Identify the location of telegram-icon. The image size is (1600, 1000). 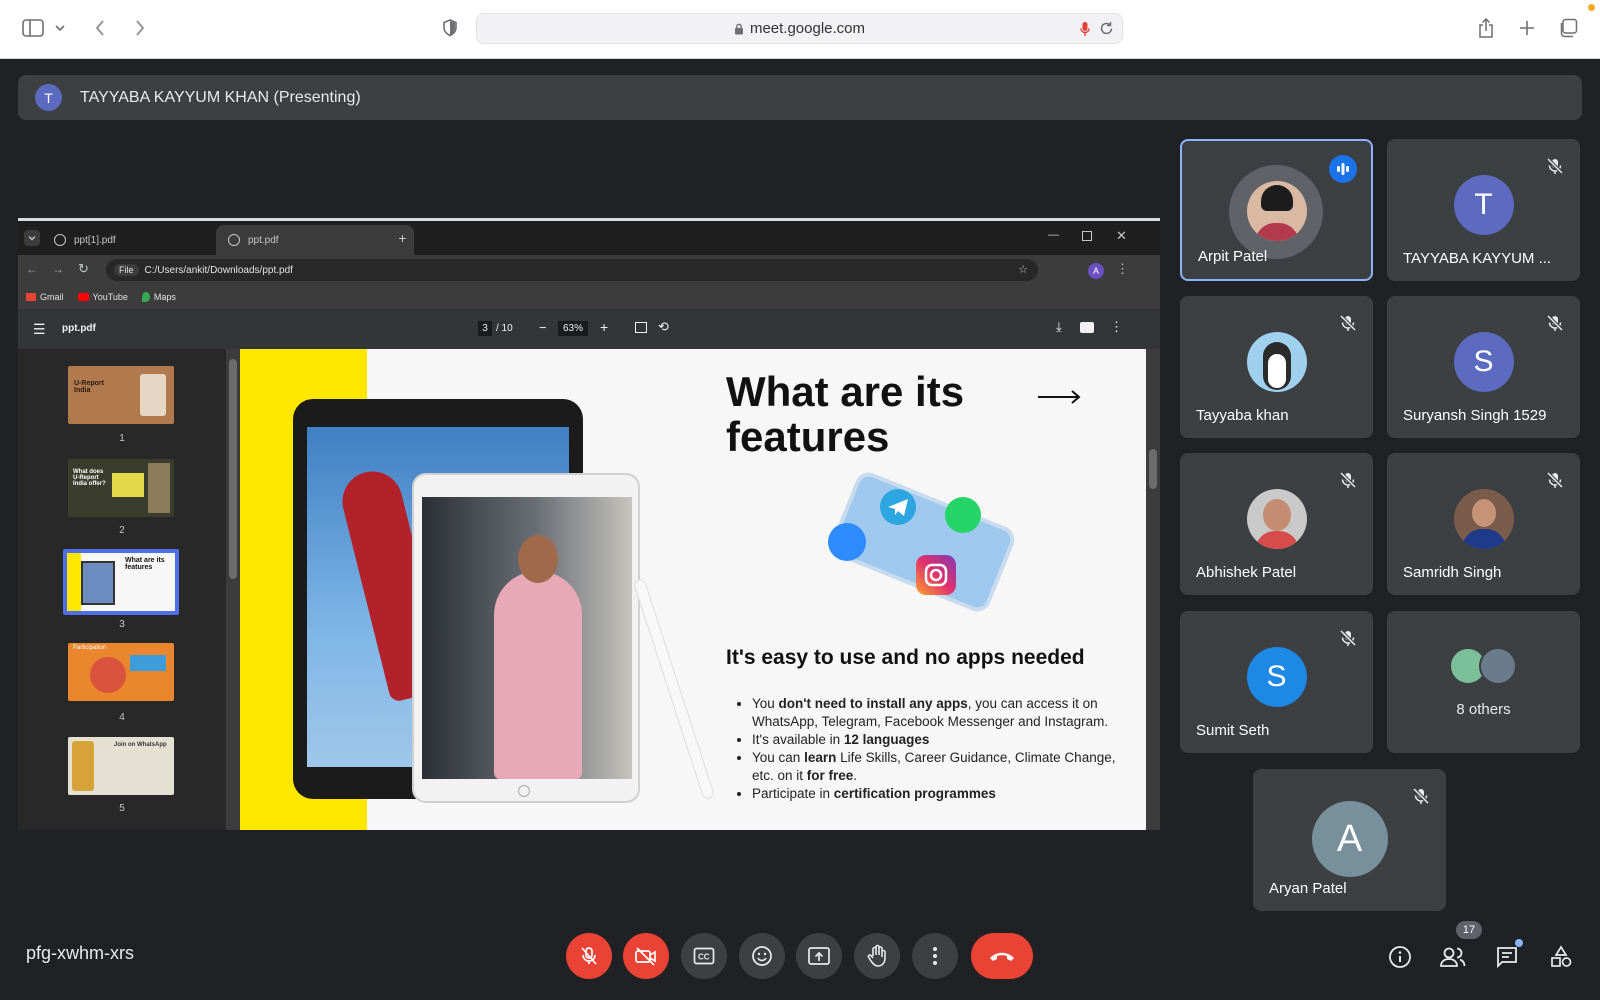
(898, 507).